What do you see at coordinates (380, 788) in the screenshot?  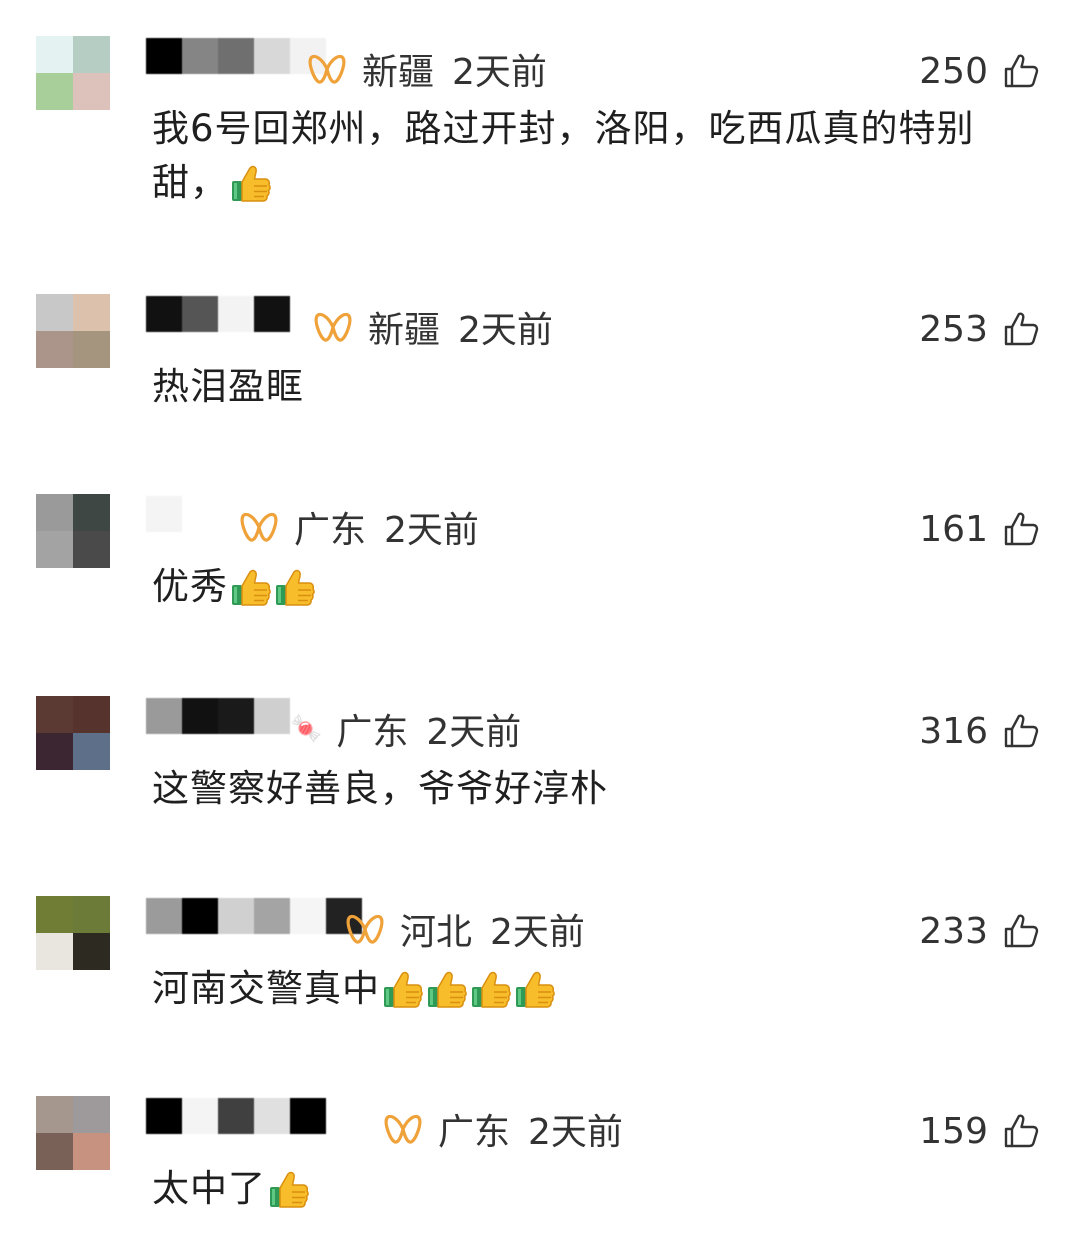 I see `comment-text-content: 这警察好善良，爷爷好淳朴` at bounding box center [380, 788].